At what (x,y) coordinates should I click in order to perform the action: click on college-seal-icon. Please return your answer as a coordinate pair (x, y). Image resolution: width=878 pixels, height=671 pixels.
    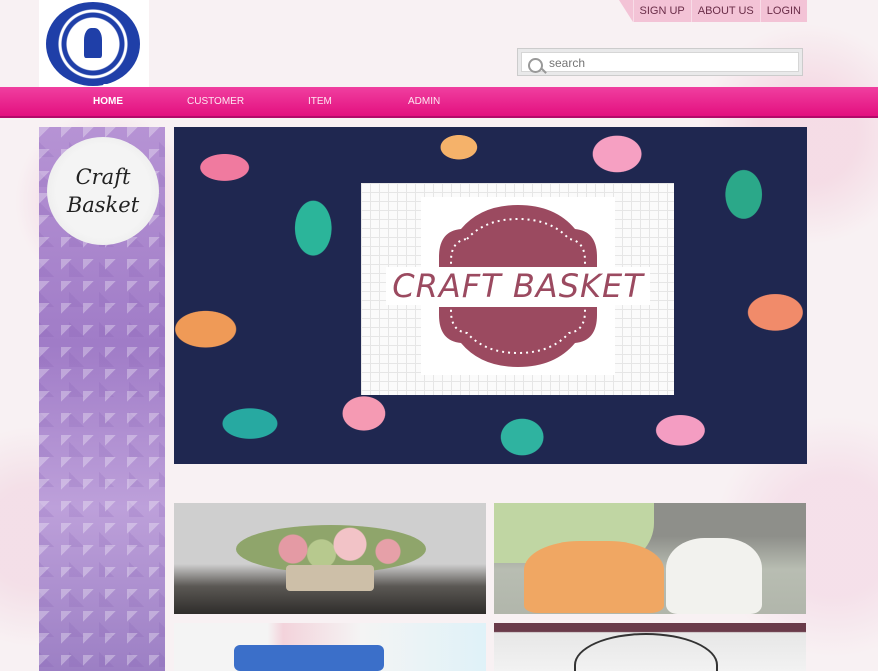
    Looking at the image, I should click on (93, 44).